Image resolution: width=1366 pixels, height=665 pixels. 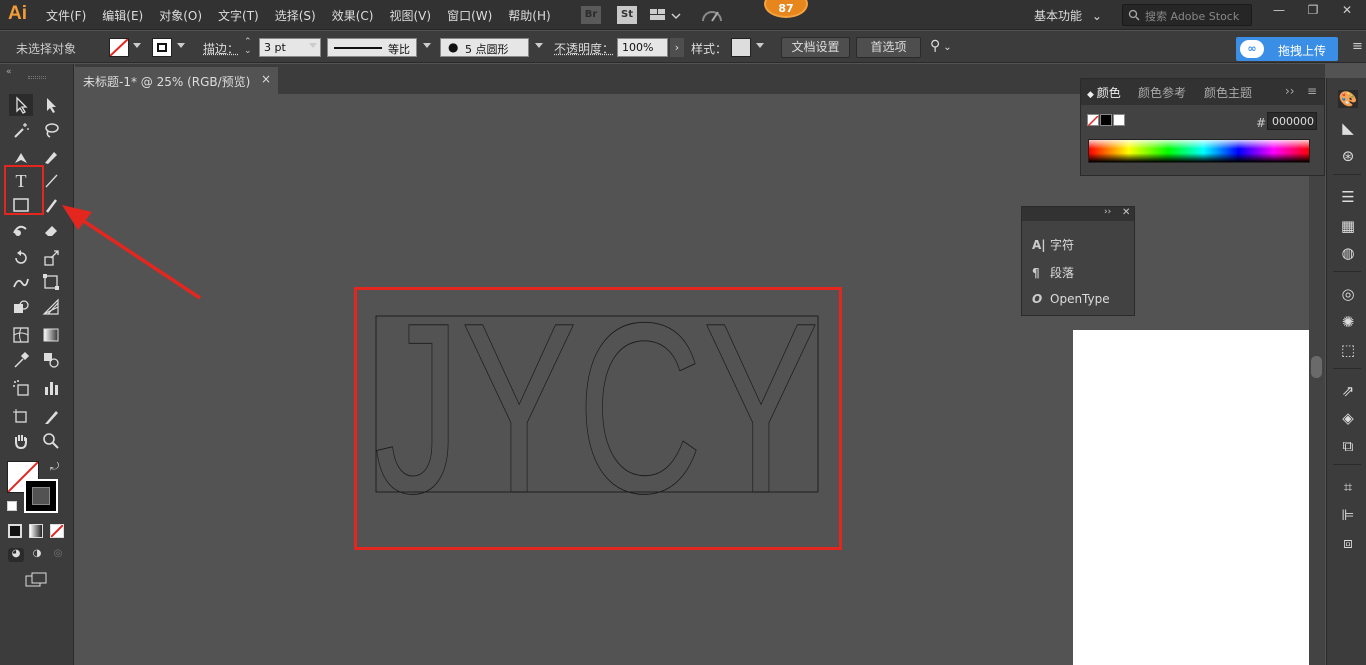 What do you see at coordinates (37, 555) in the screenshot?
I see `draw-behind-icon: ◑` at bounding box center [37, 555].